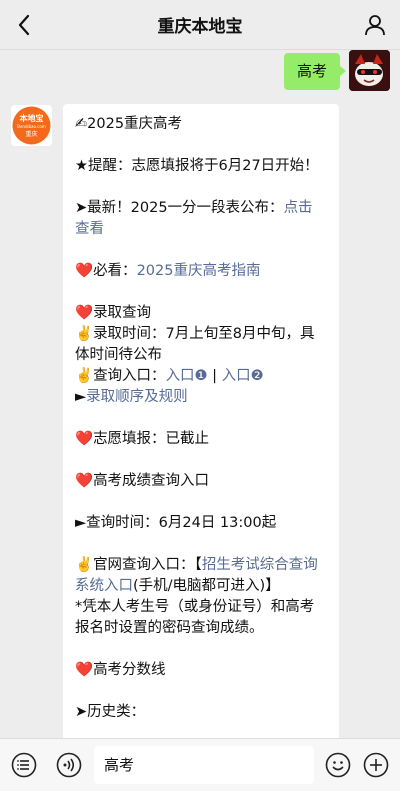 Image resolution: width=400 pixels, height=791 pixels. I want to click on chat-title: 重庆本地宝, so click(200, 27).